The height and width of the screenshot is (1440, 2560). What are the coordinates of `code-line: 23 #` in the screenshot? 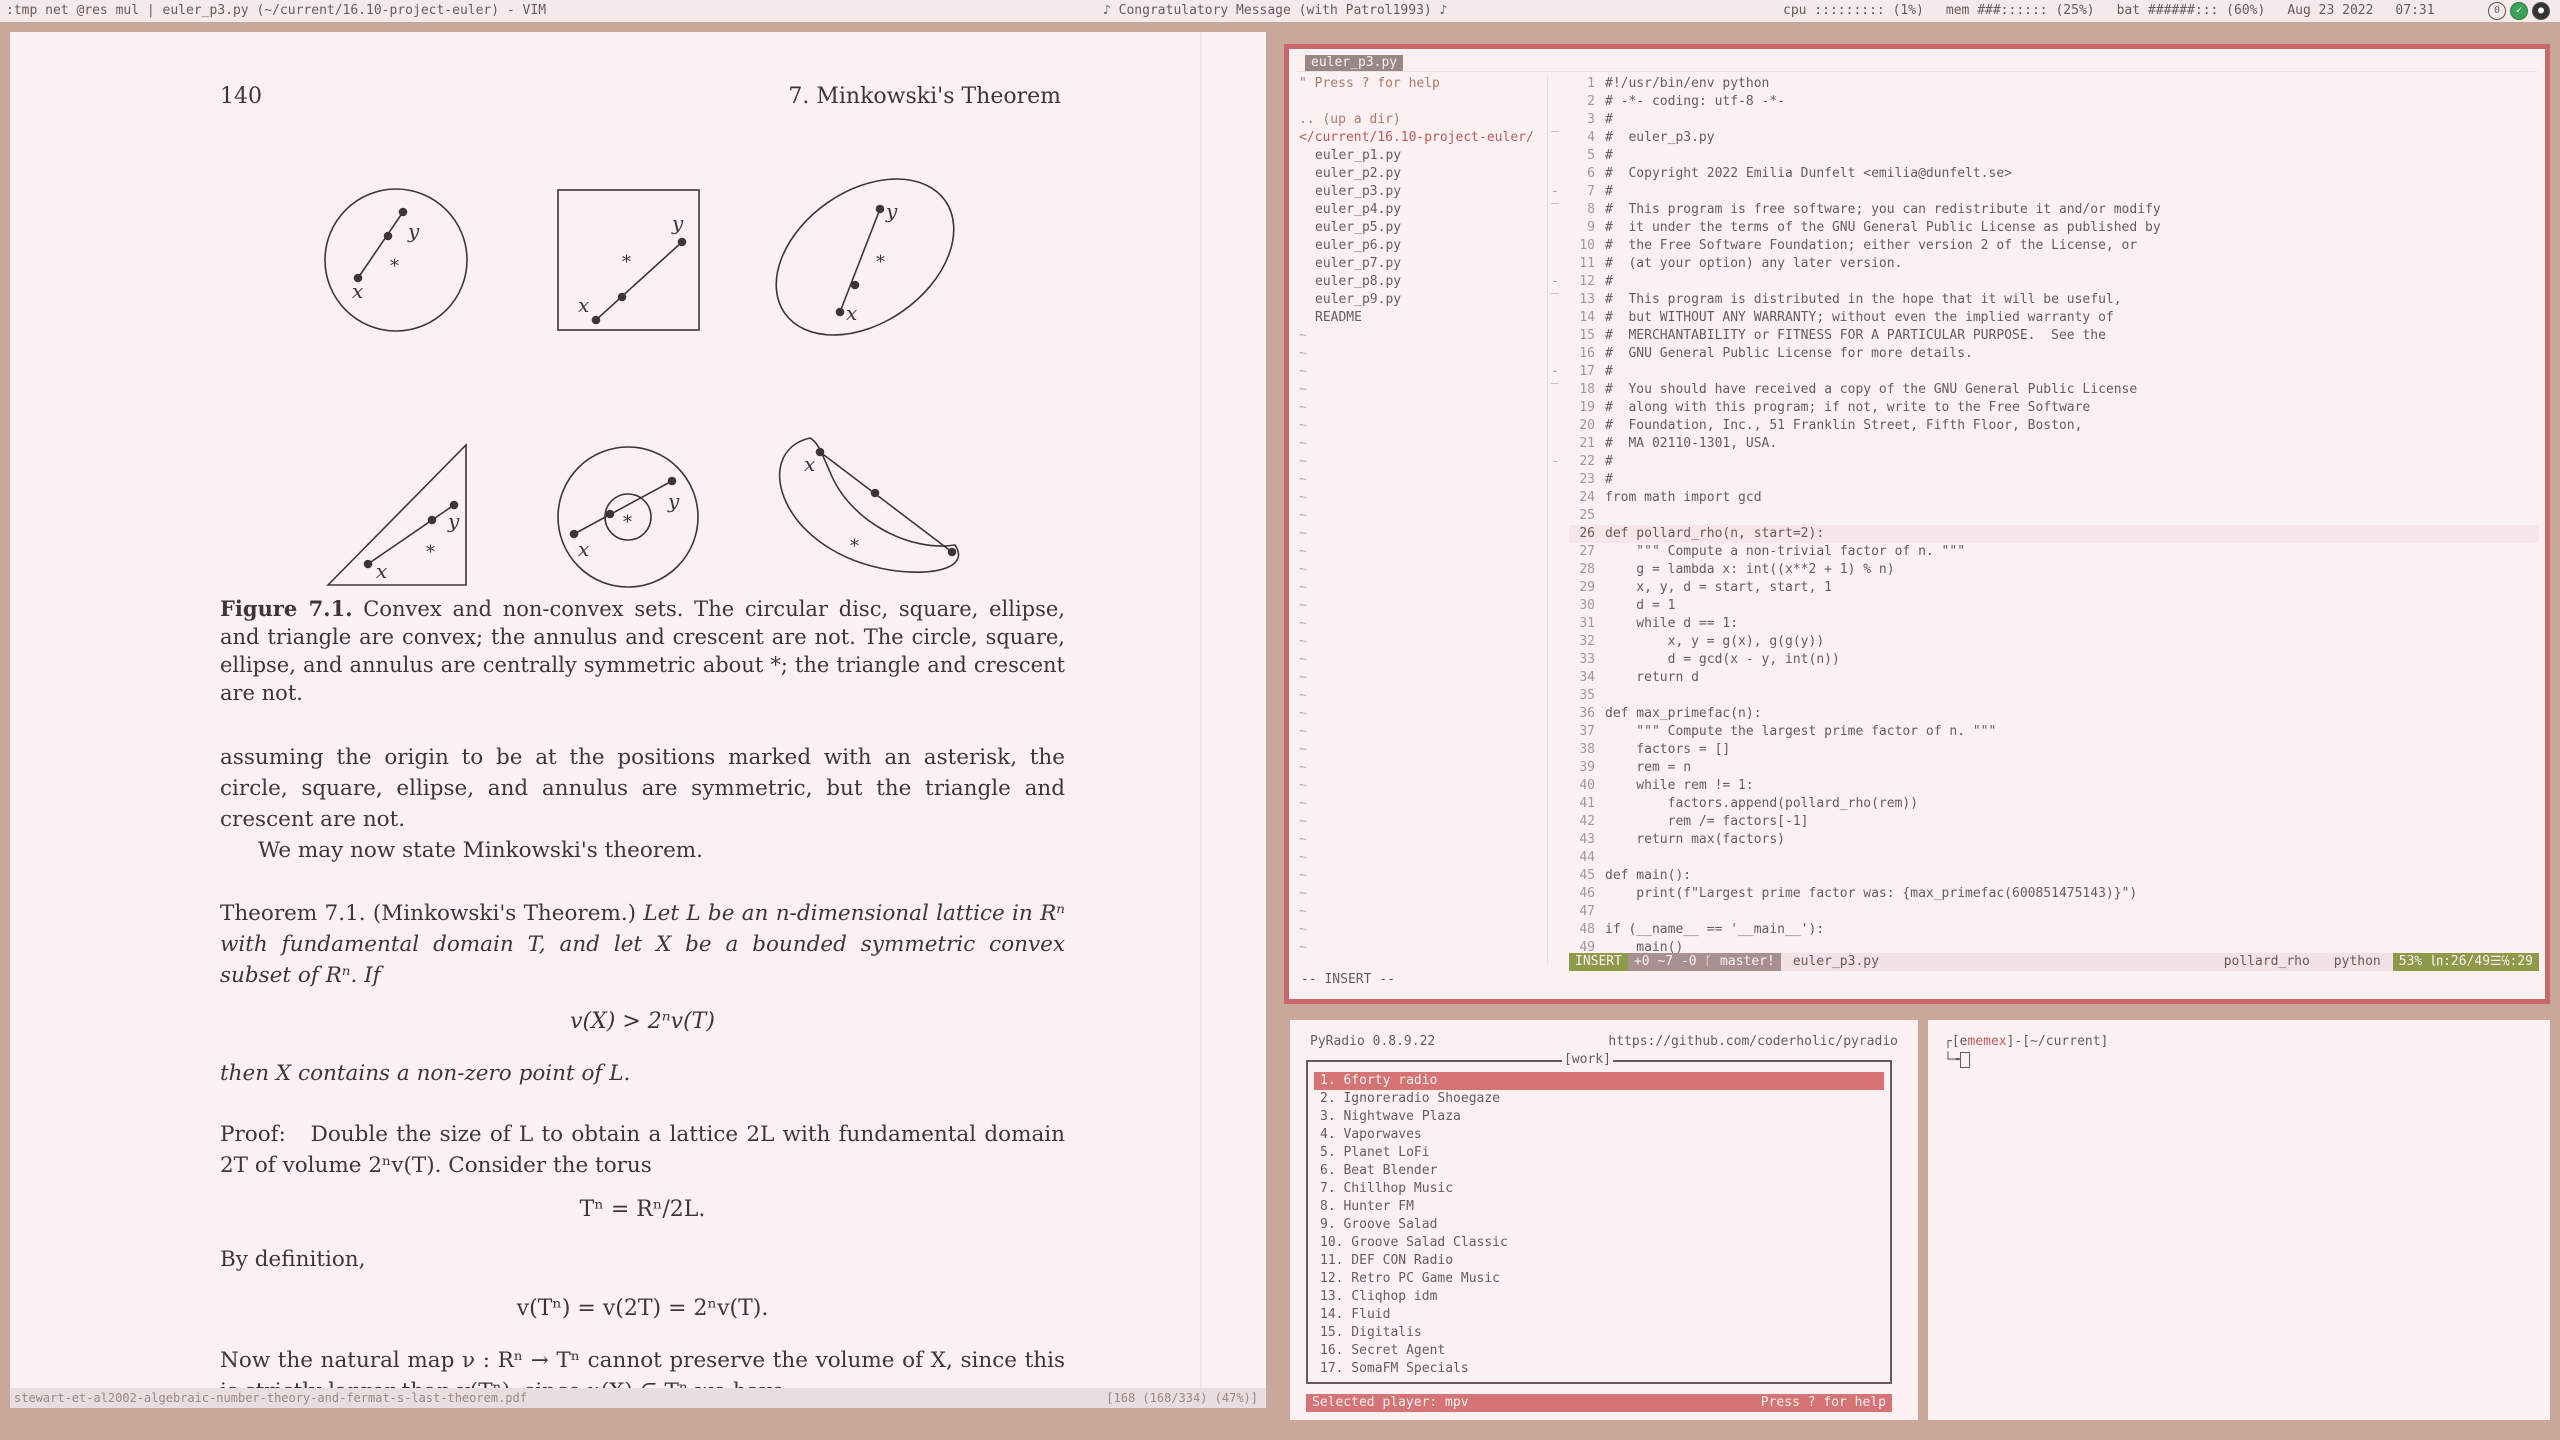 It's located at (2054, 480).